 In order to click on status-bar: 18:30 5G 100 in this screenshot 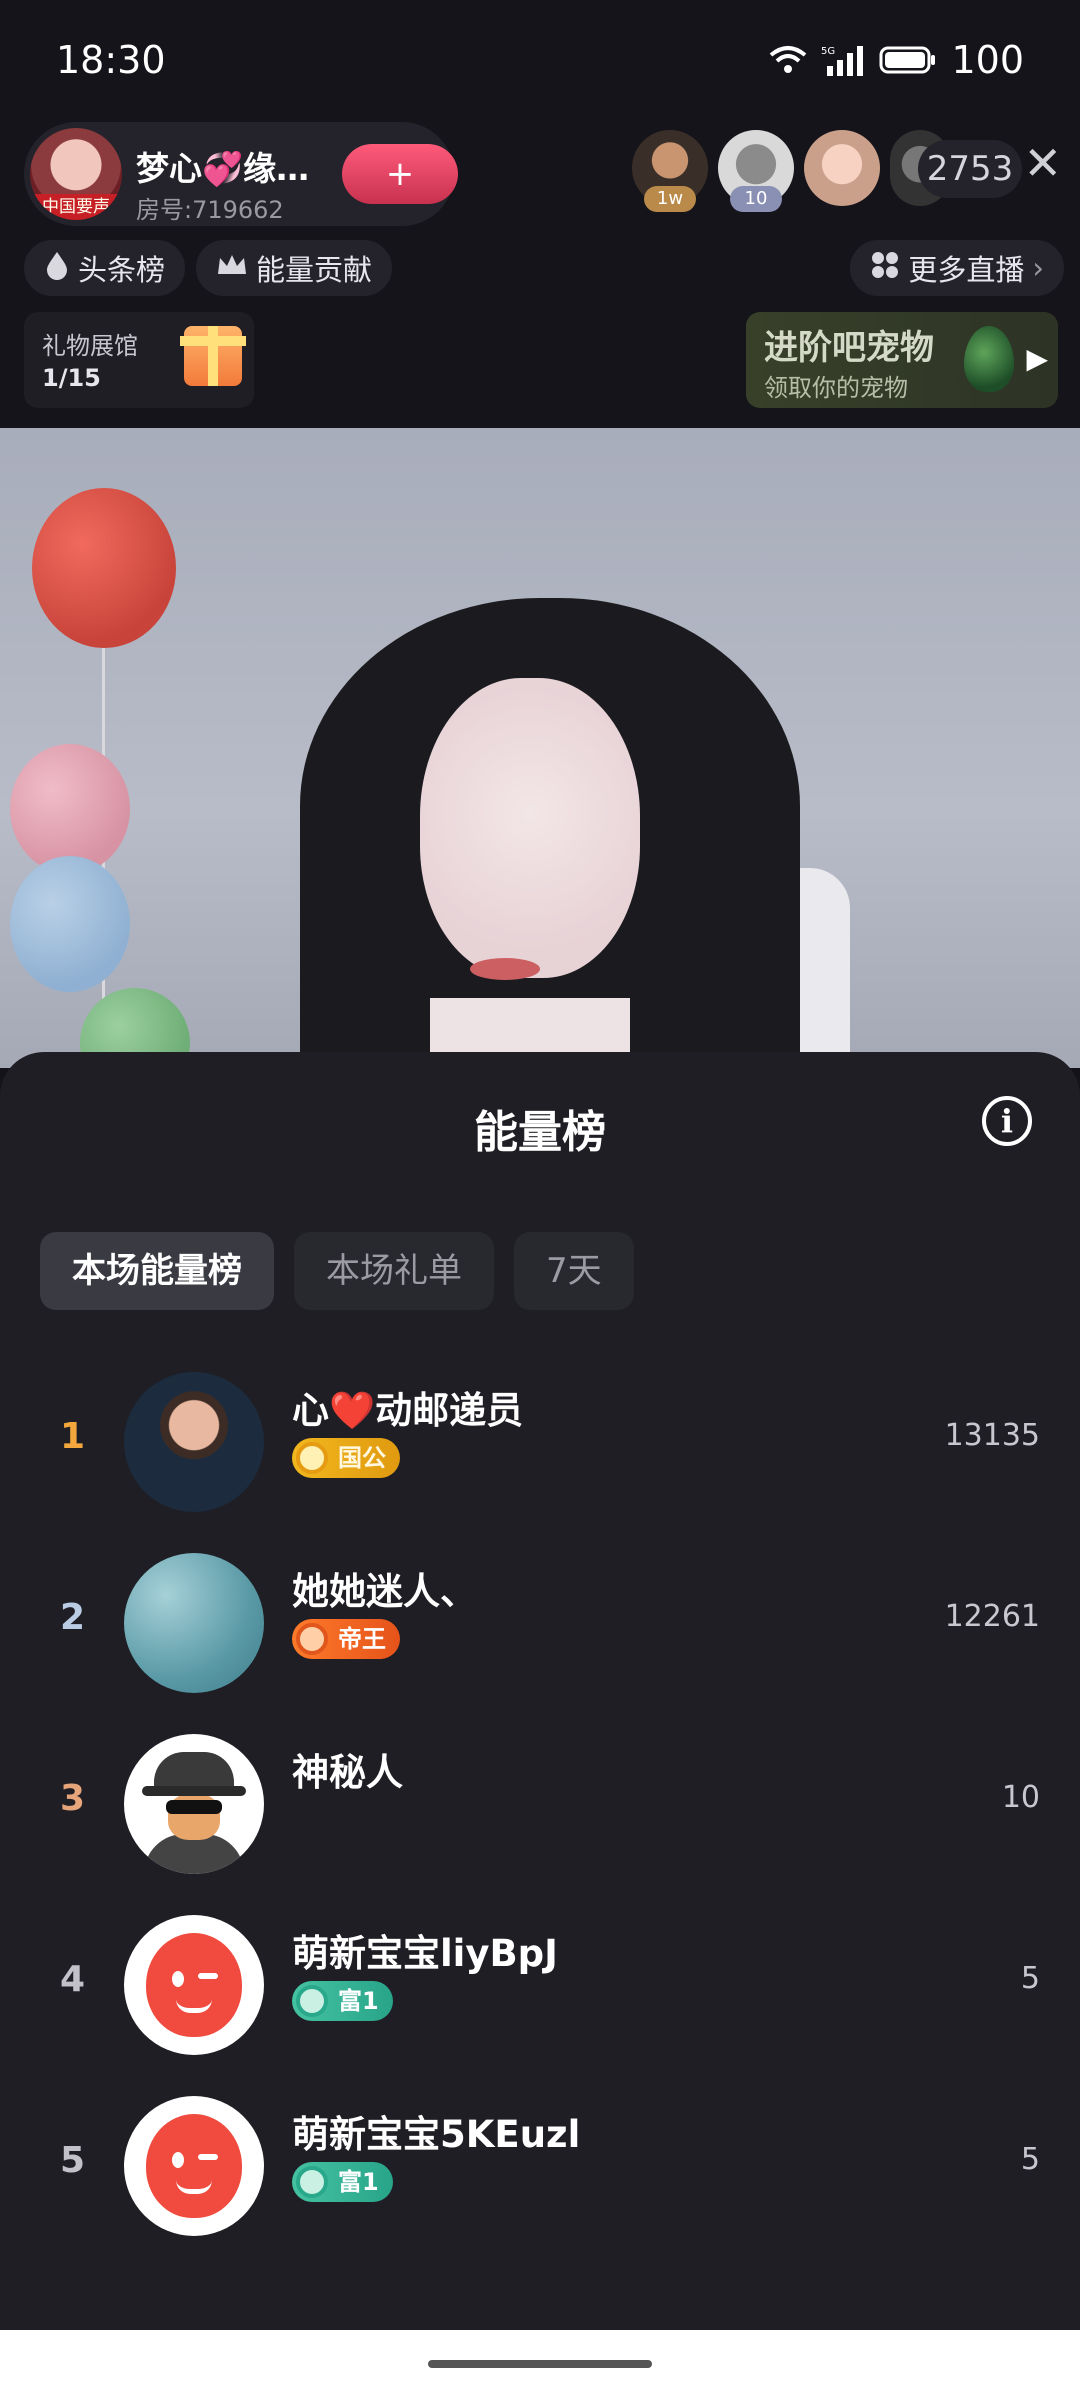, I will do `click(540, 60)`.